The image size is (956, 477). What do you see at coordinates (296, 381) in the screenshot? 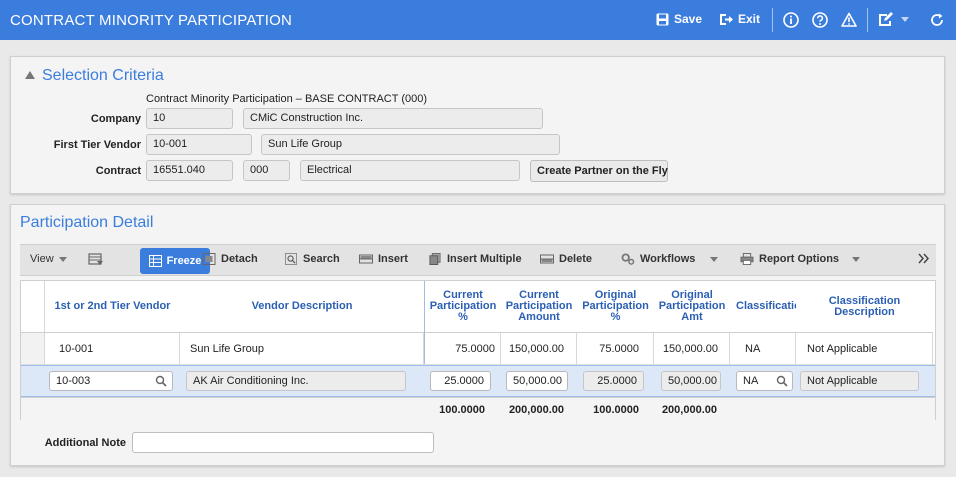
I see `description-readonly: AK Air Conditioning Inc.` at bounding box center [296, 381].